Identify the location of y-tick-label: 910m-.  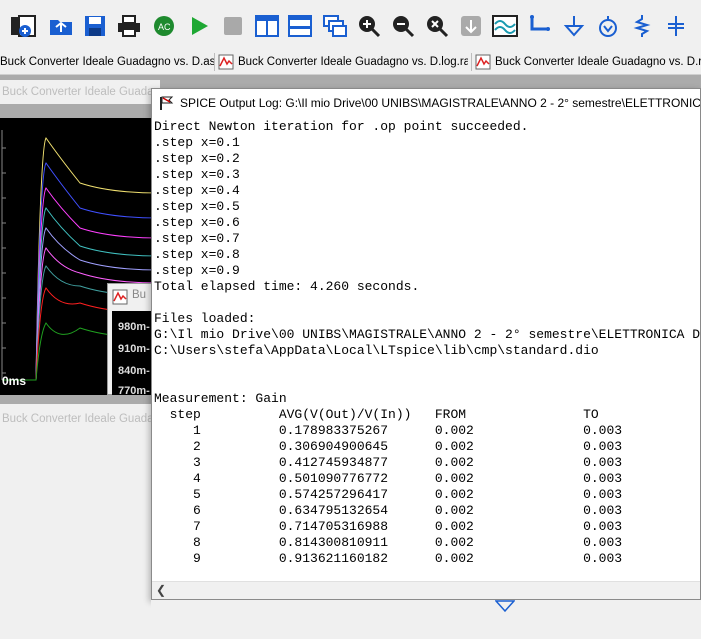
(134, 349).